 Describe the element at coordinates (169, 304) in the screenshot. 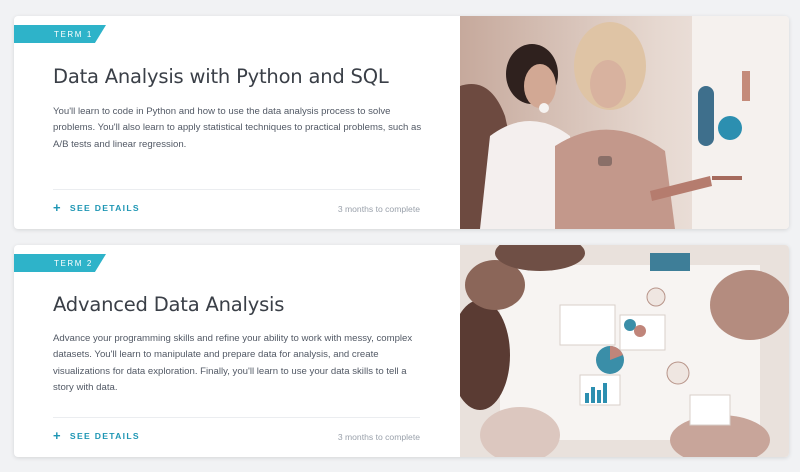

I see `course-title: Advanced Data Analysis` at that location.